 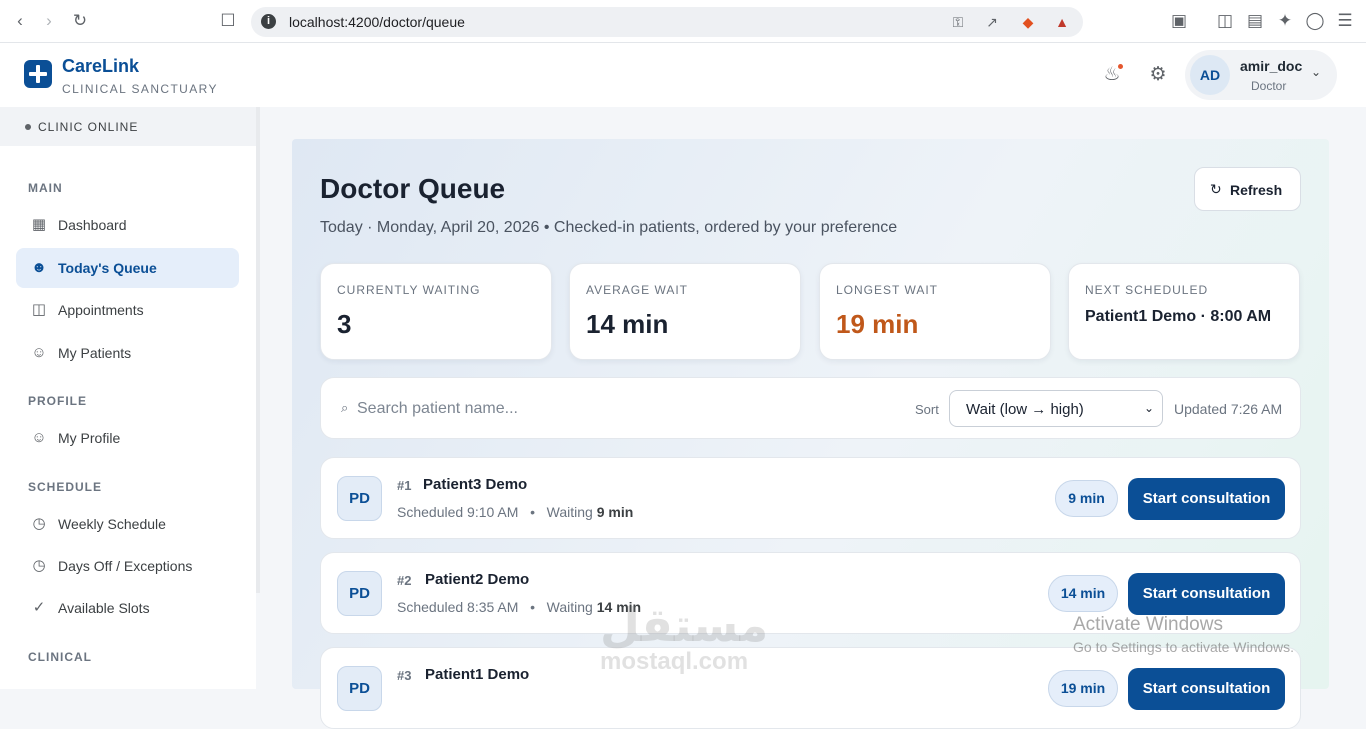 I want to click on brand-name: CareLink, so click(x=101, y=66).